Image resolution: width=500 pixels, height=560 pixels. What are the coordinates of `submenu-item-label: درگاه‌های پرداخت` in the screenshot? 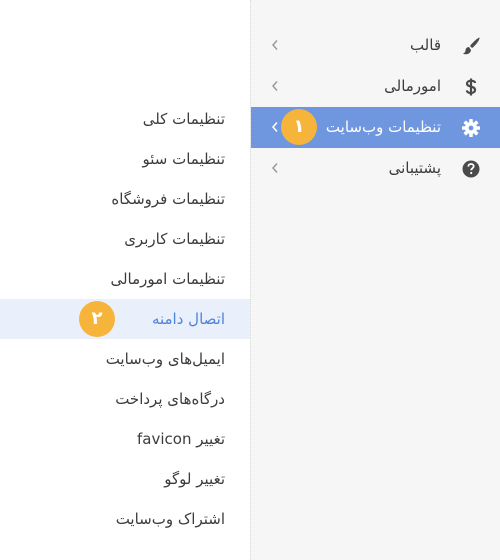 It's located at (170, 399).